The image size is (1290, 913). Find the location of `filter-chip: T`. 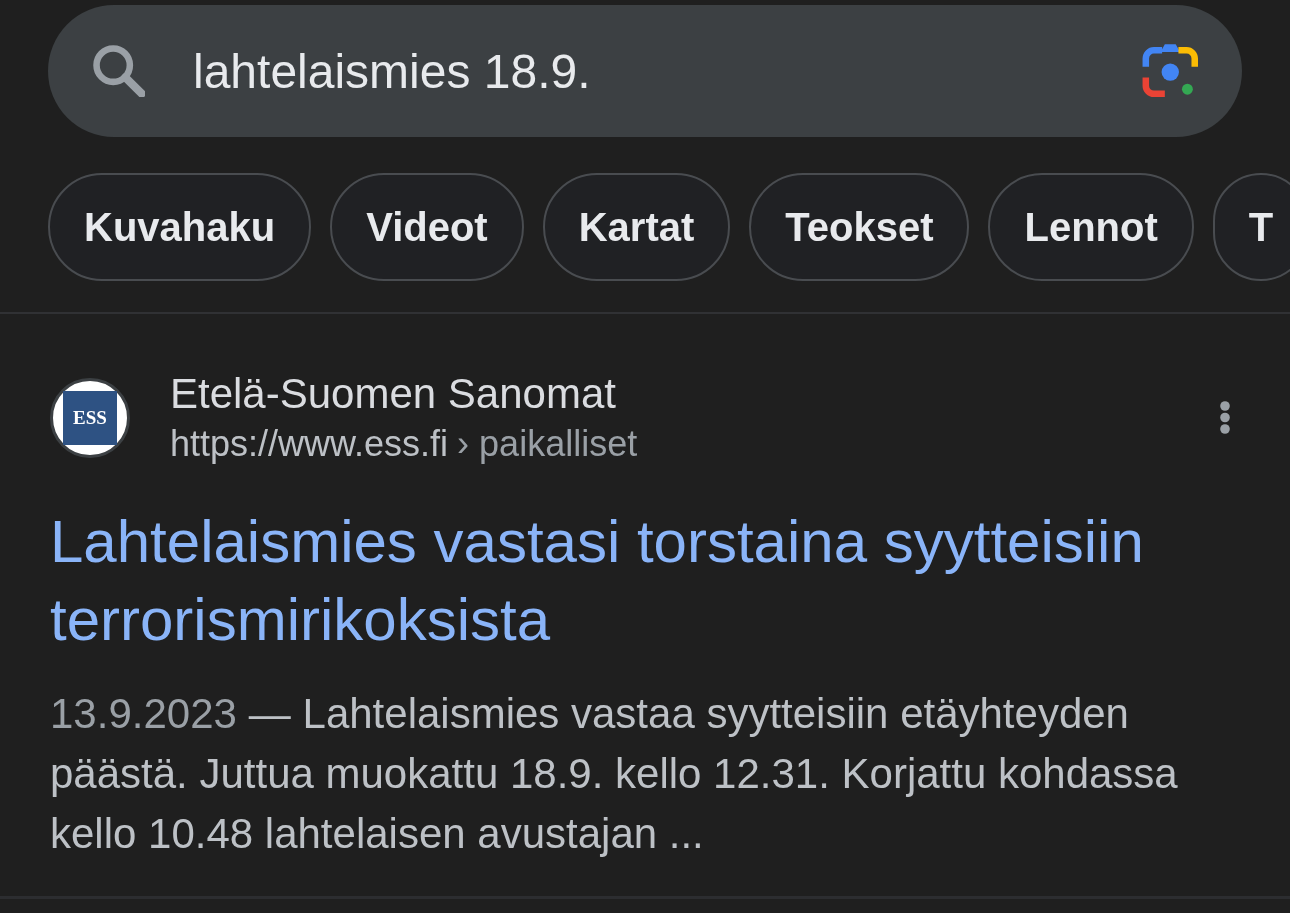

filter-chip: T is located at coordinates (1251, 227).